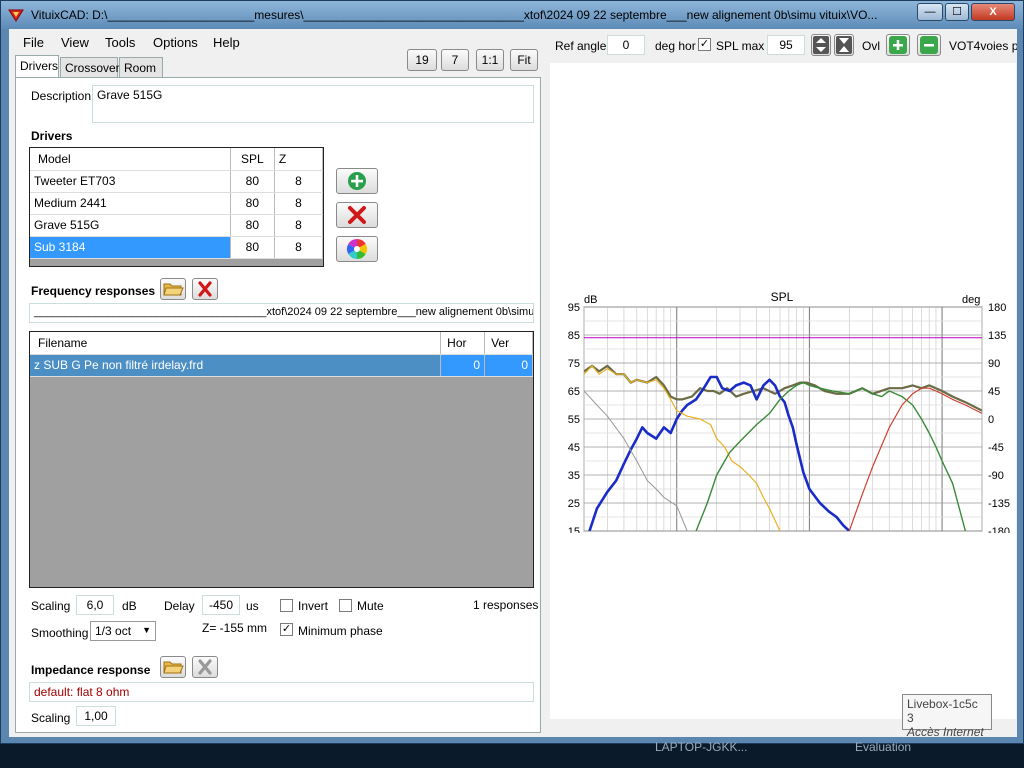 This screenshot has width=1024, height=768. I want to click on remove-zma-button, so click(205, 667).